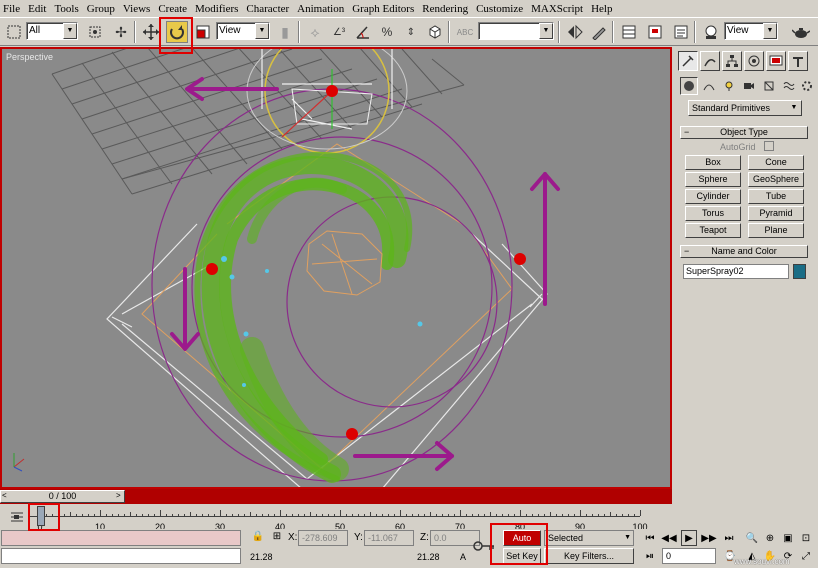 This screenshot has width=818, height=568. What do you see at coordinates (789, 86) in the screenshot?
I see `space-warps-category-icon` at bounding box center [789, 86].